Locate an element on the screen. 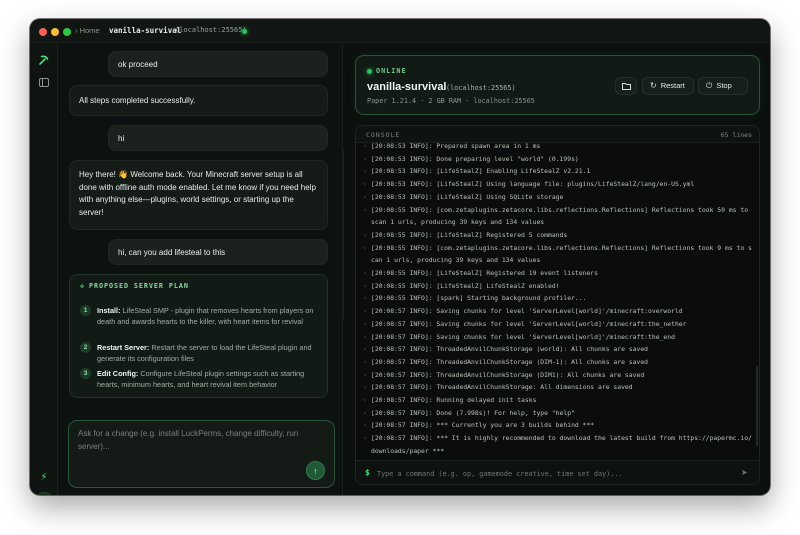 This screenshot has width=800, height=535. breadcrumb-home: › Home is located at coordinates (87, 30).